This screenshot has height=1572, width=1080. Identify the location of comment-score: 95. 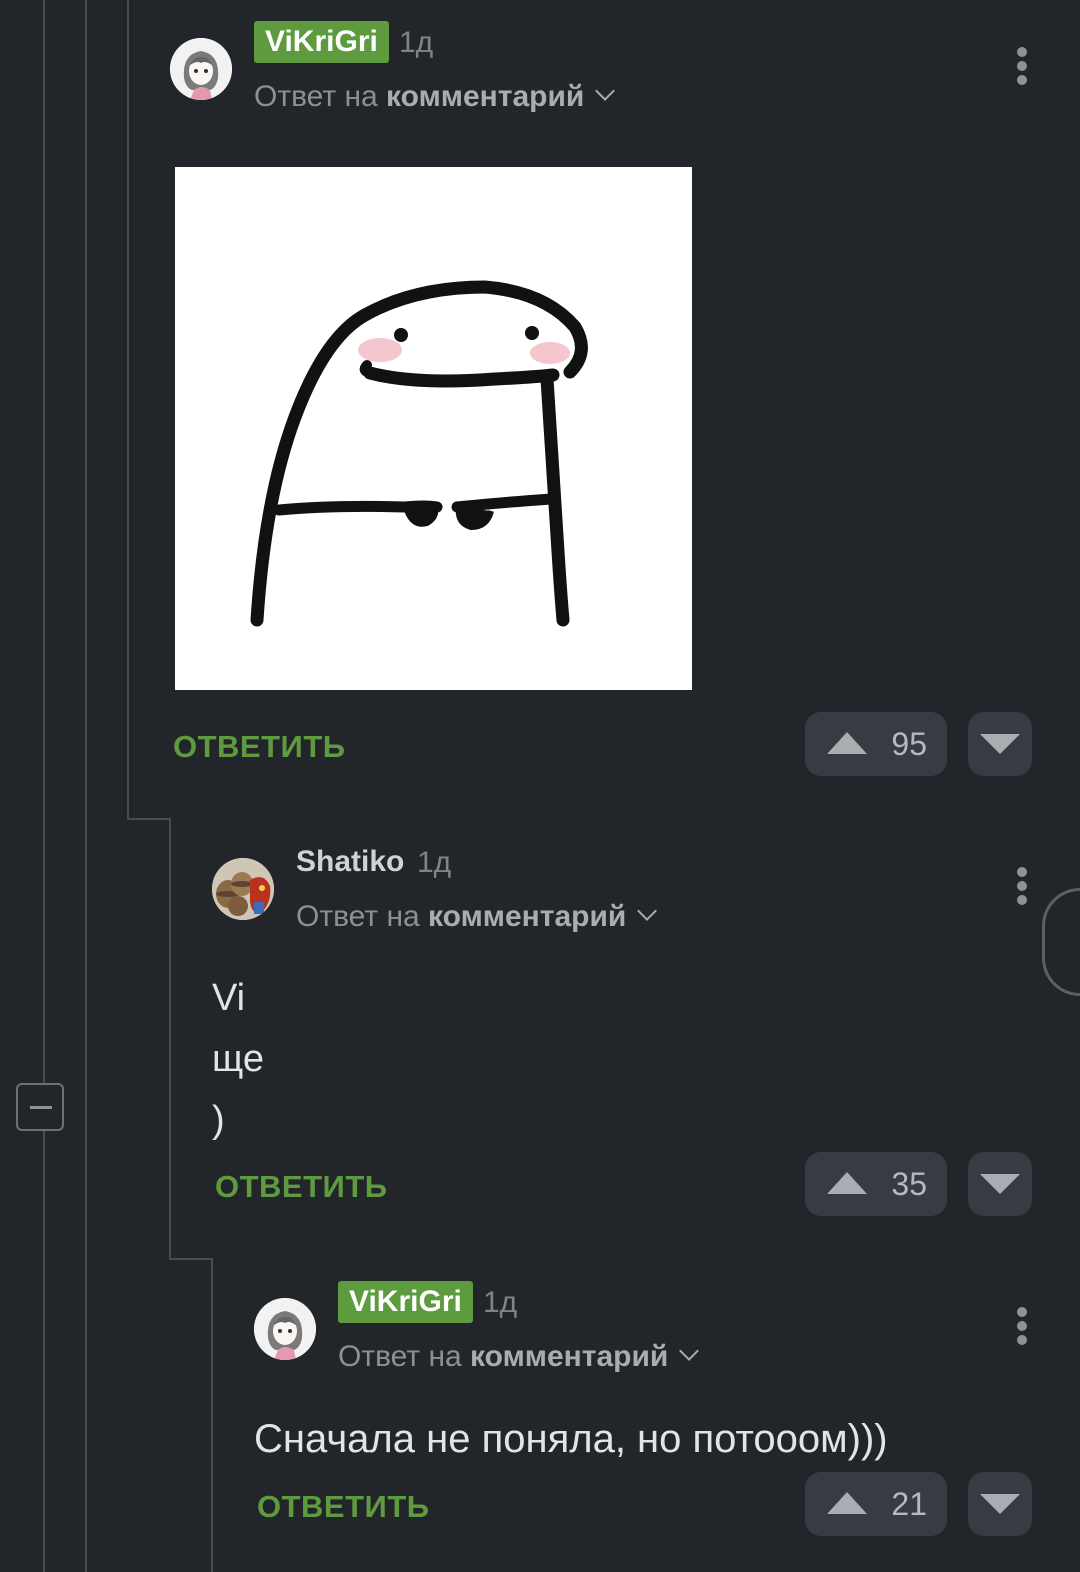
(909, 744).